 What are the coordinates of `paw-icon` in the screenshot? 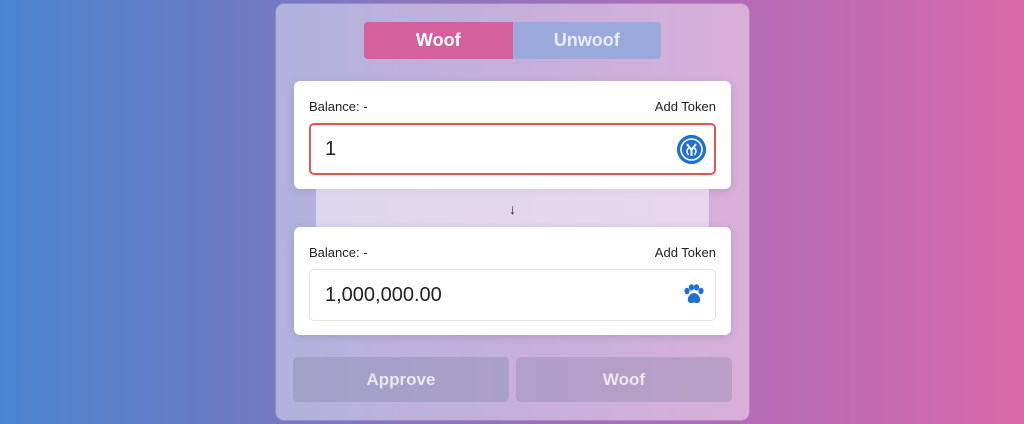 It's located at (694, 295).